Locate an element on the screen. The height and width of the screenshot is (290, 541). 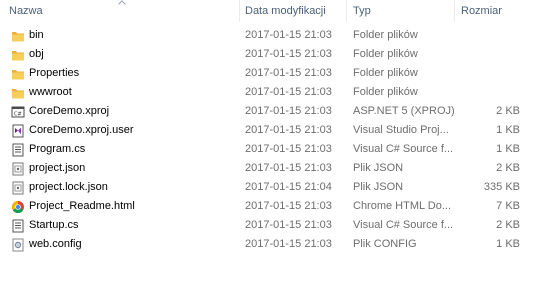
column-header-name: Nazwa is located at coordinates (26, 11).